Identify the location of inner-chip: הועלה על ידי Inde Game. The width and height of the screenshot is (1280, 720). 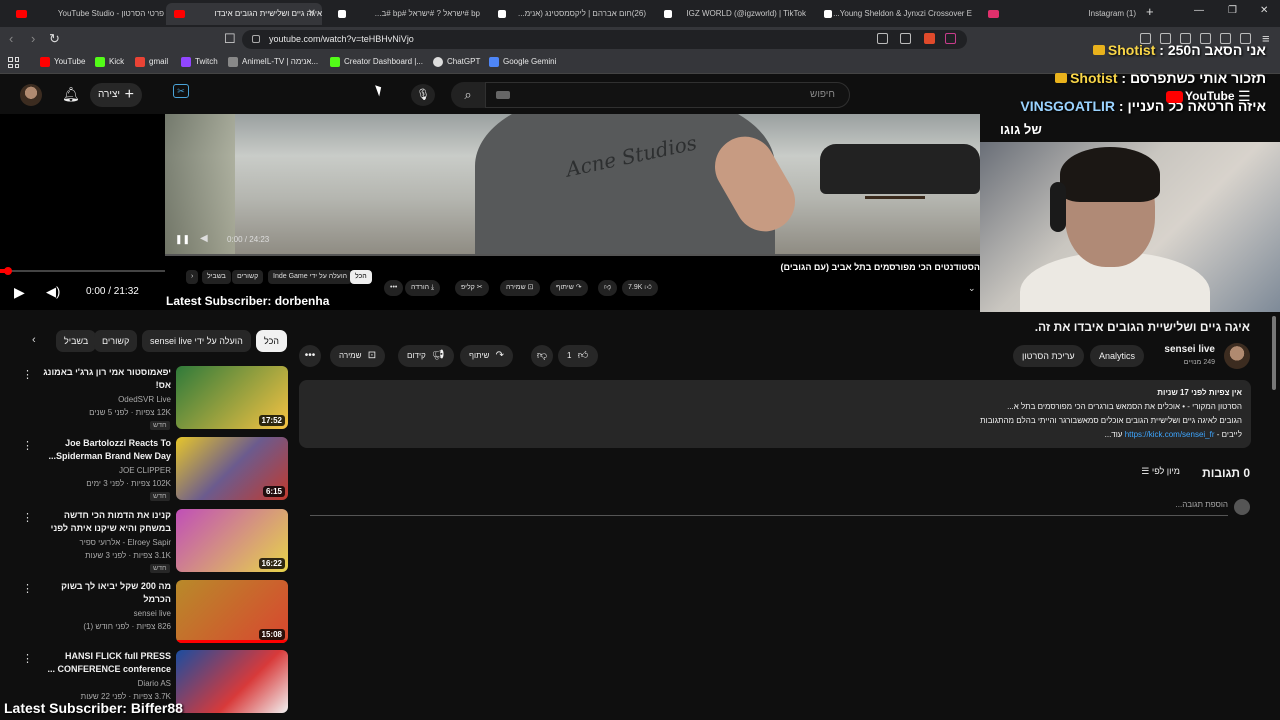
(310, 277).